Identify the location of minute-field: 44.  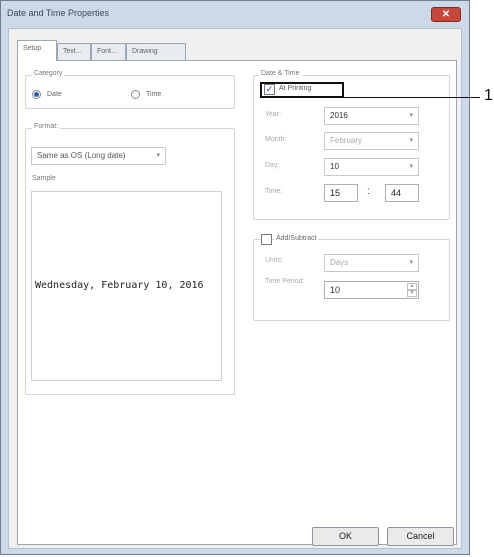
(402, 193).